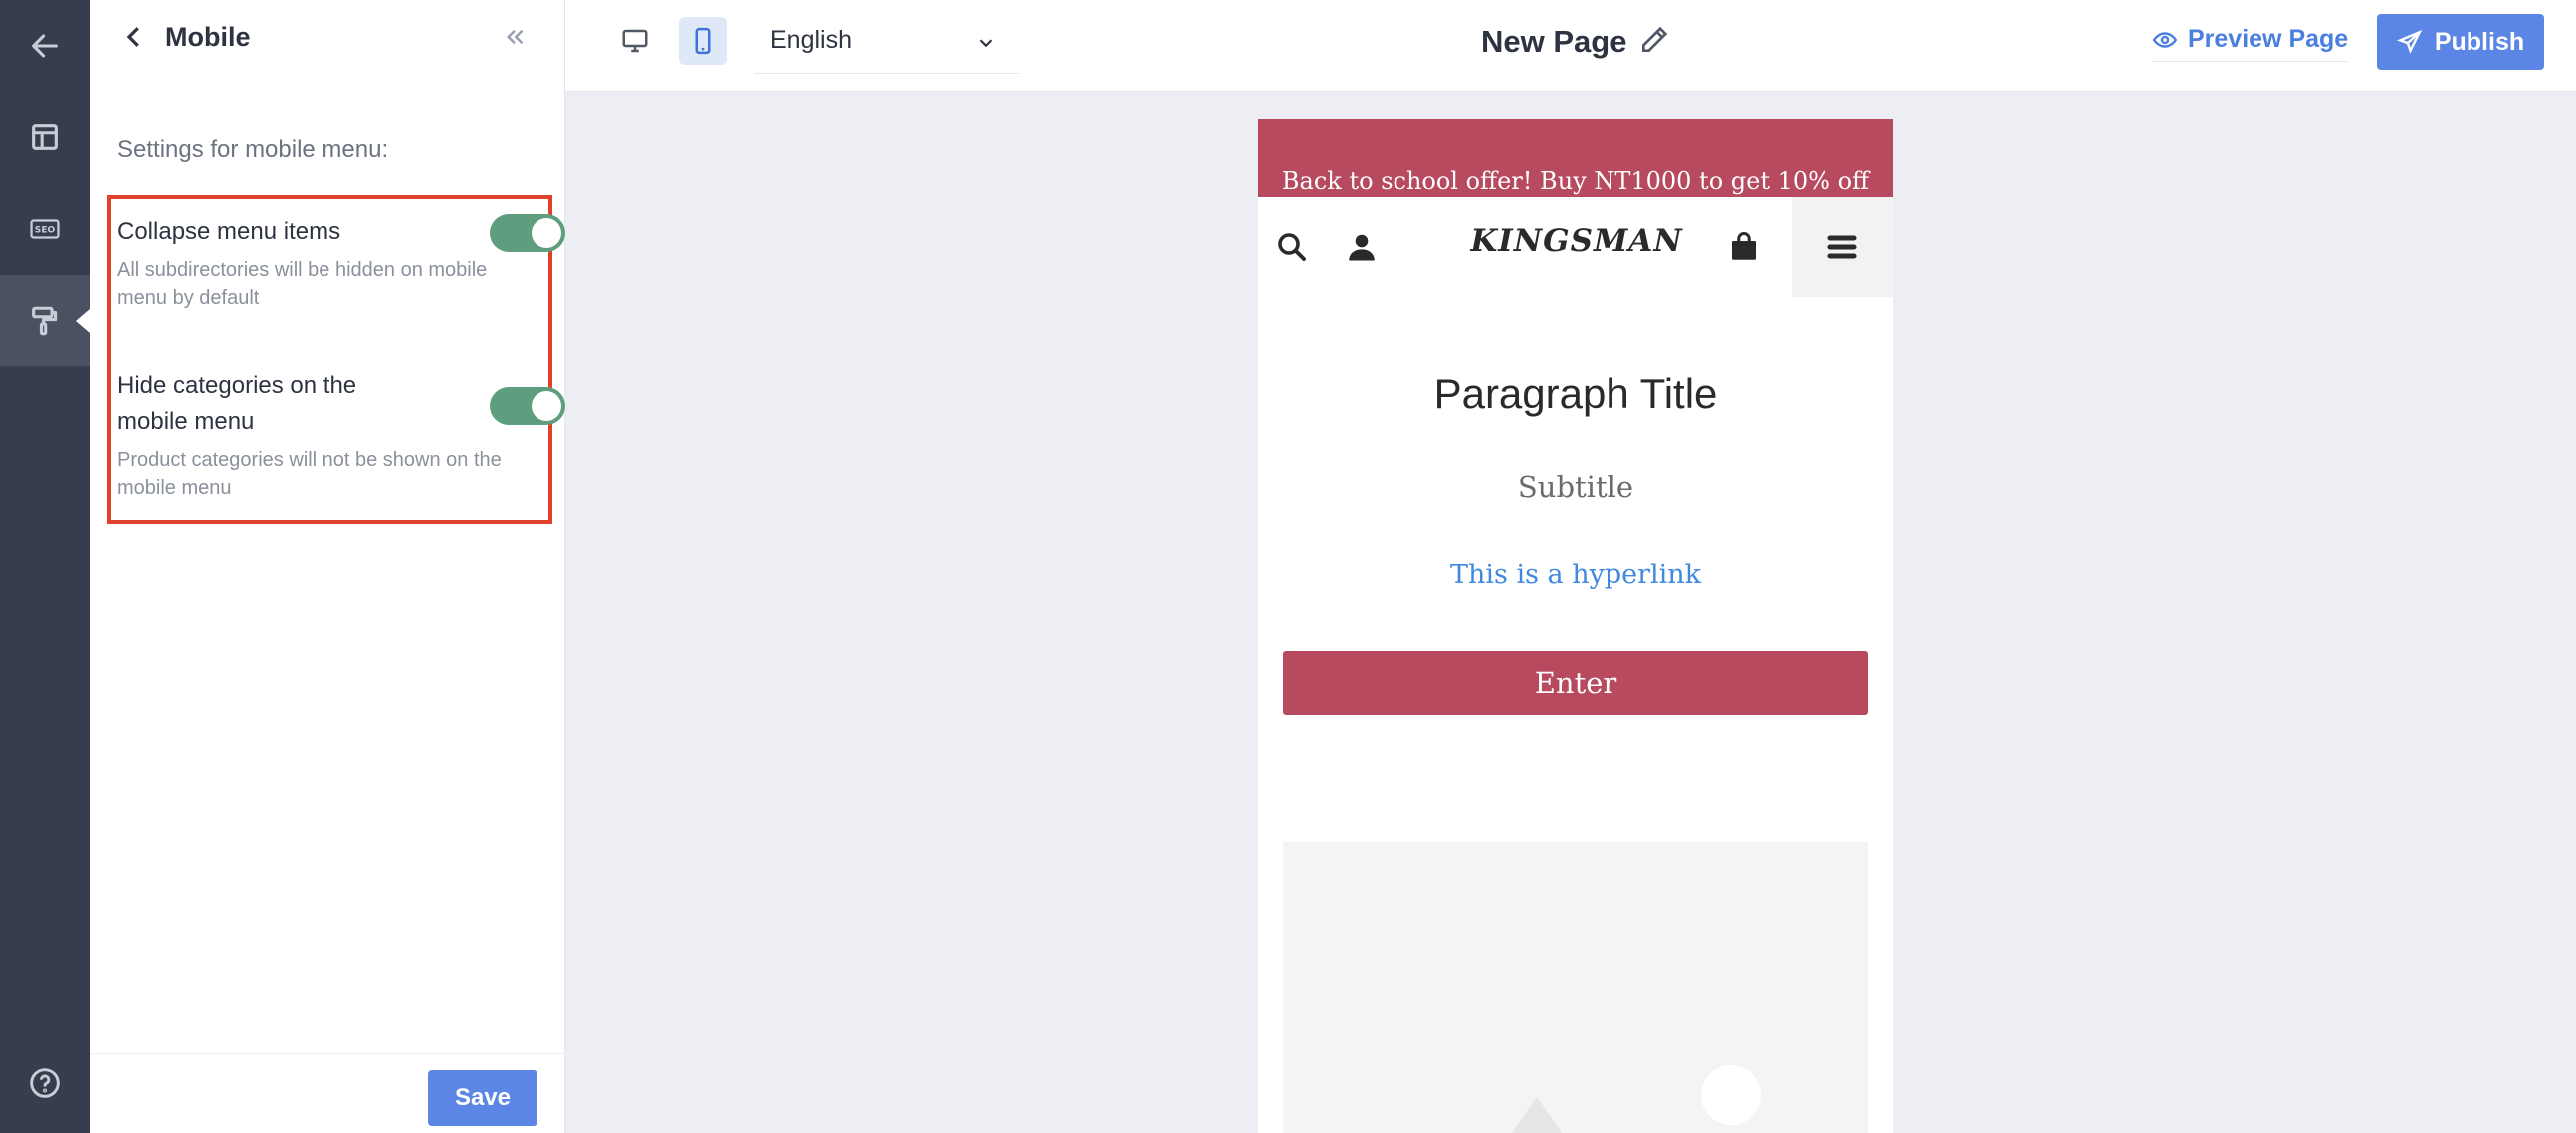  Describe the element at coordinates (1554, 41) in the screenshot. I see `page-title: New Page` at that location.